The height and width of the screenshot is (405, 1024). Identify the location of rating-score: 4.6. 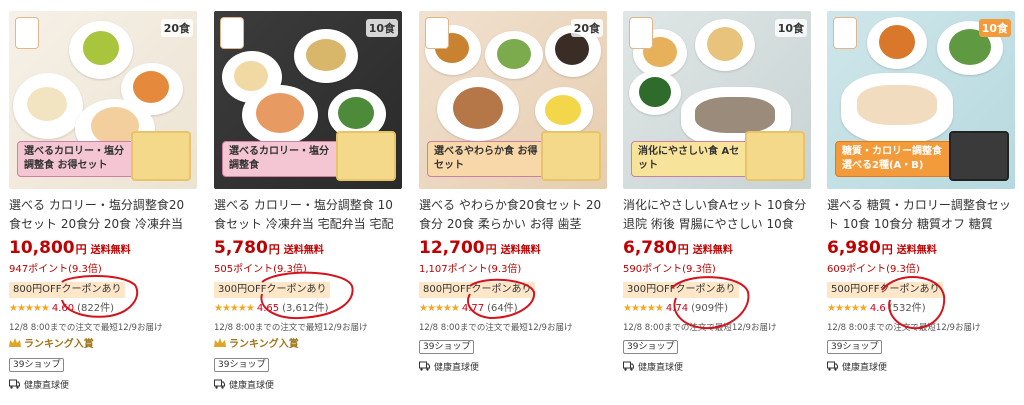
(877, 308).